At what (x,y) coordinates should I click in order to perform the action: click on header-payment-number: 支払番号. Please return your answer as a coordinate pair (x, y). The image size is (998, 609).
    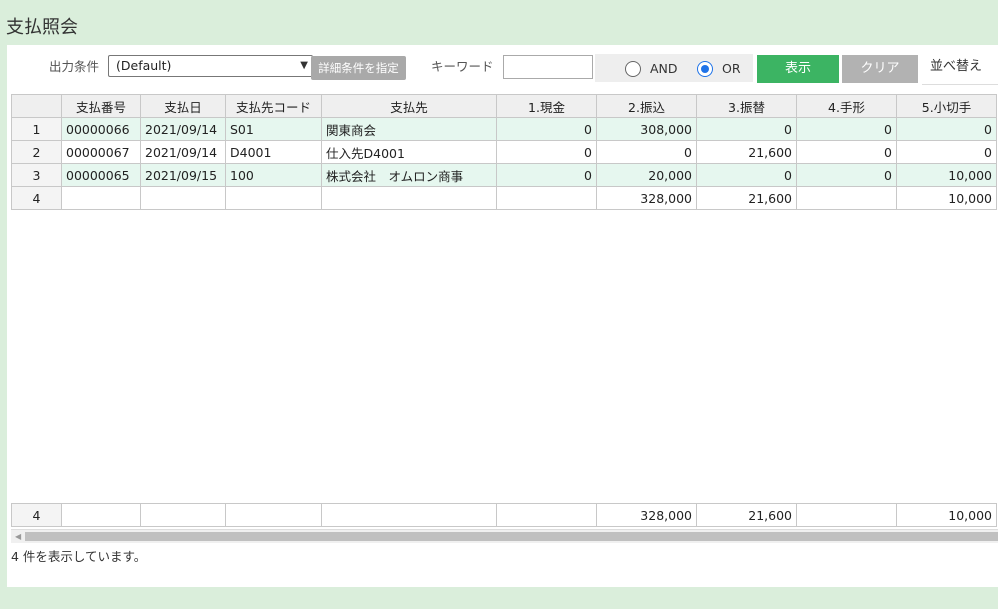
    Looking at the image, I should click on (101, 106).